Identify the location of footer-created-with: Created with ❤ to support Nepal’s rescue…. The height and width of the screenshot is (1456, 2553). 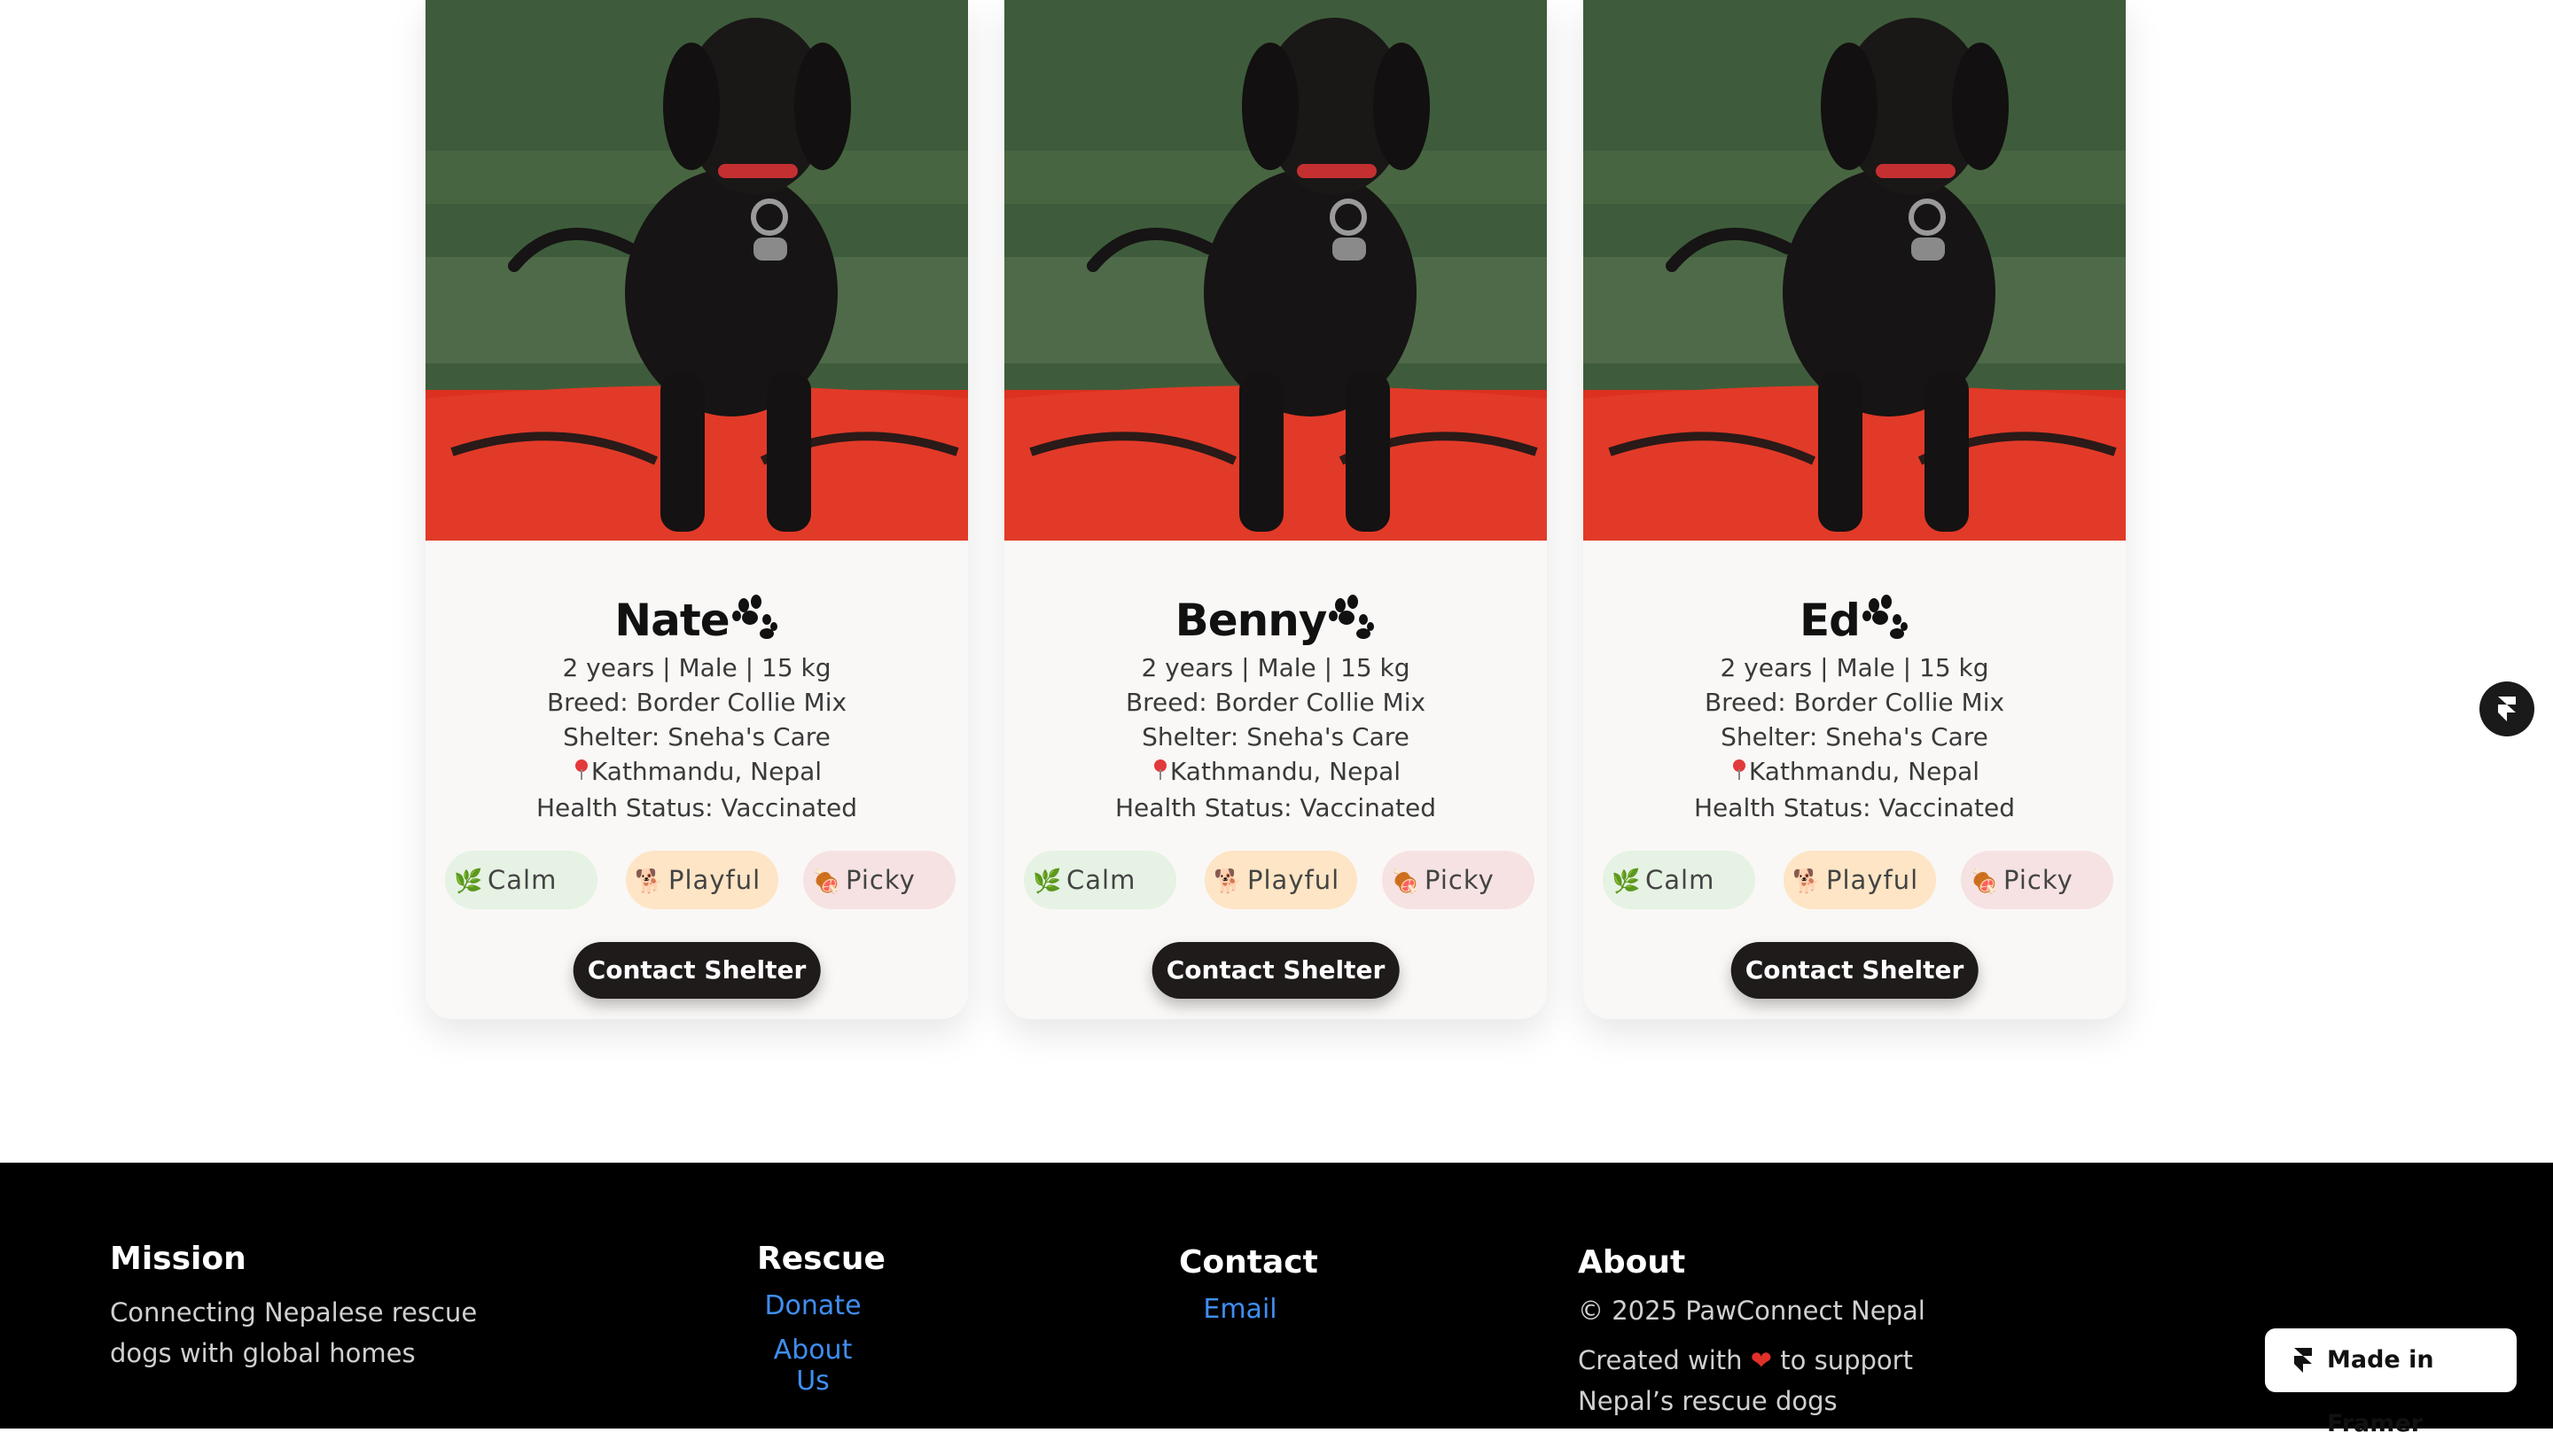
(1745, 1380).